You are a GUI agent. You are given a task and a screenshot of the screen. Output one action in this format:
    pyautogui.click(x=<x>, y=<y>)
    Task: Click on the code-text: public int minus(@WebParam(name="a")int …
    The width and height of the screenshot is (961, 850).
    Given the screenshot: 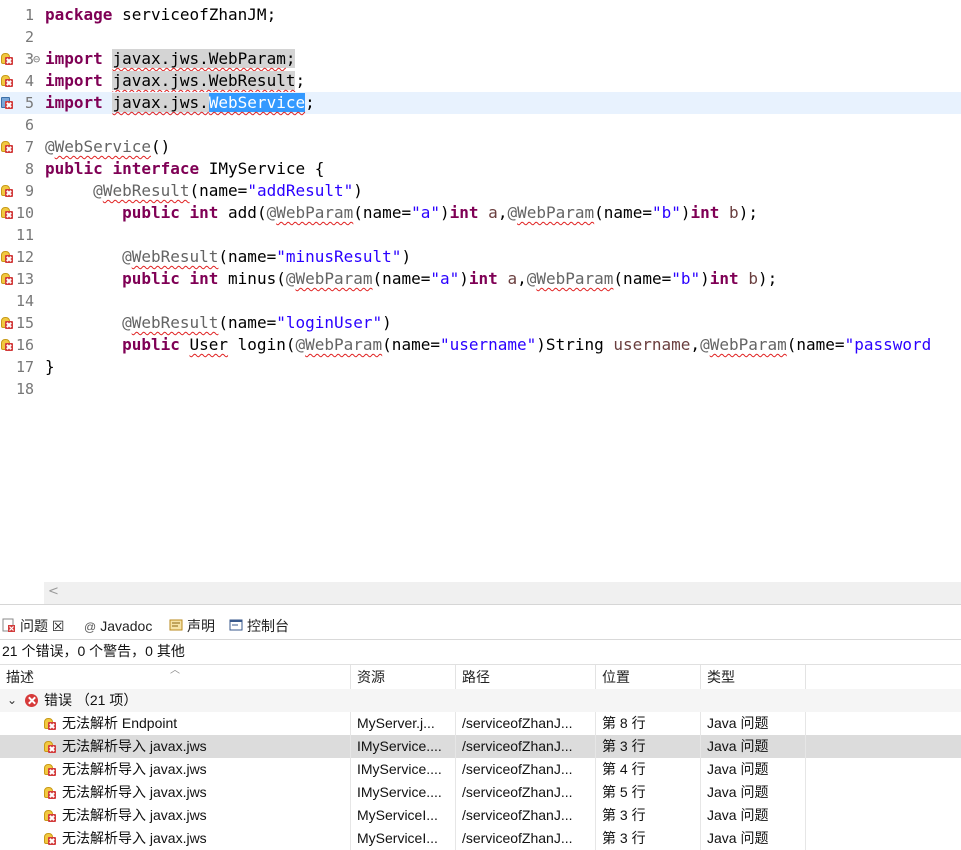 What is the action you would take?
    pyautogui.click(x=411, y=279)
    